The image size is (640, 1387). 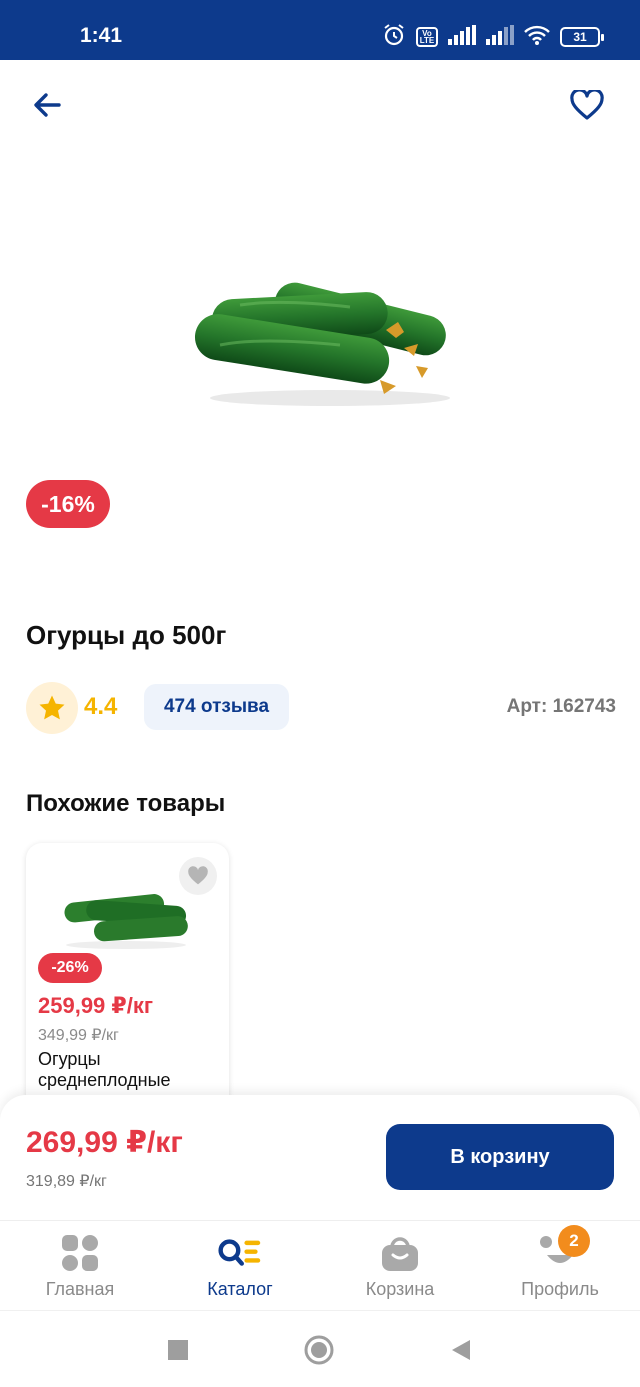 I want to click on tab-profile: 2 Профиль, so click(x=560, y=1266).